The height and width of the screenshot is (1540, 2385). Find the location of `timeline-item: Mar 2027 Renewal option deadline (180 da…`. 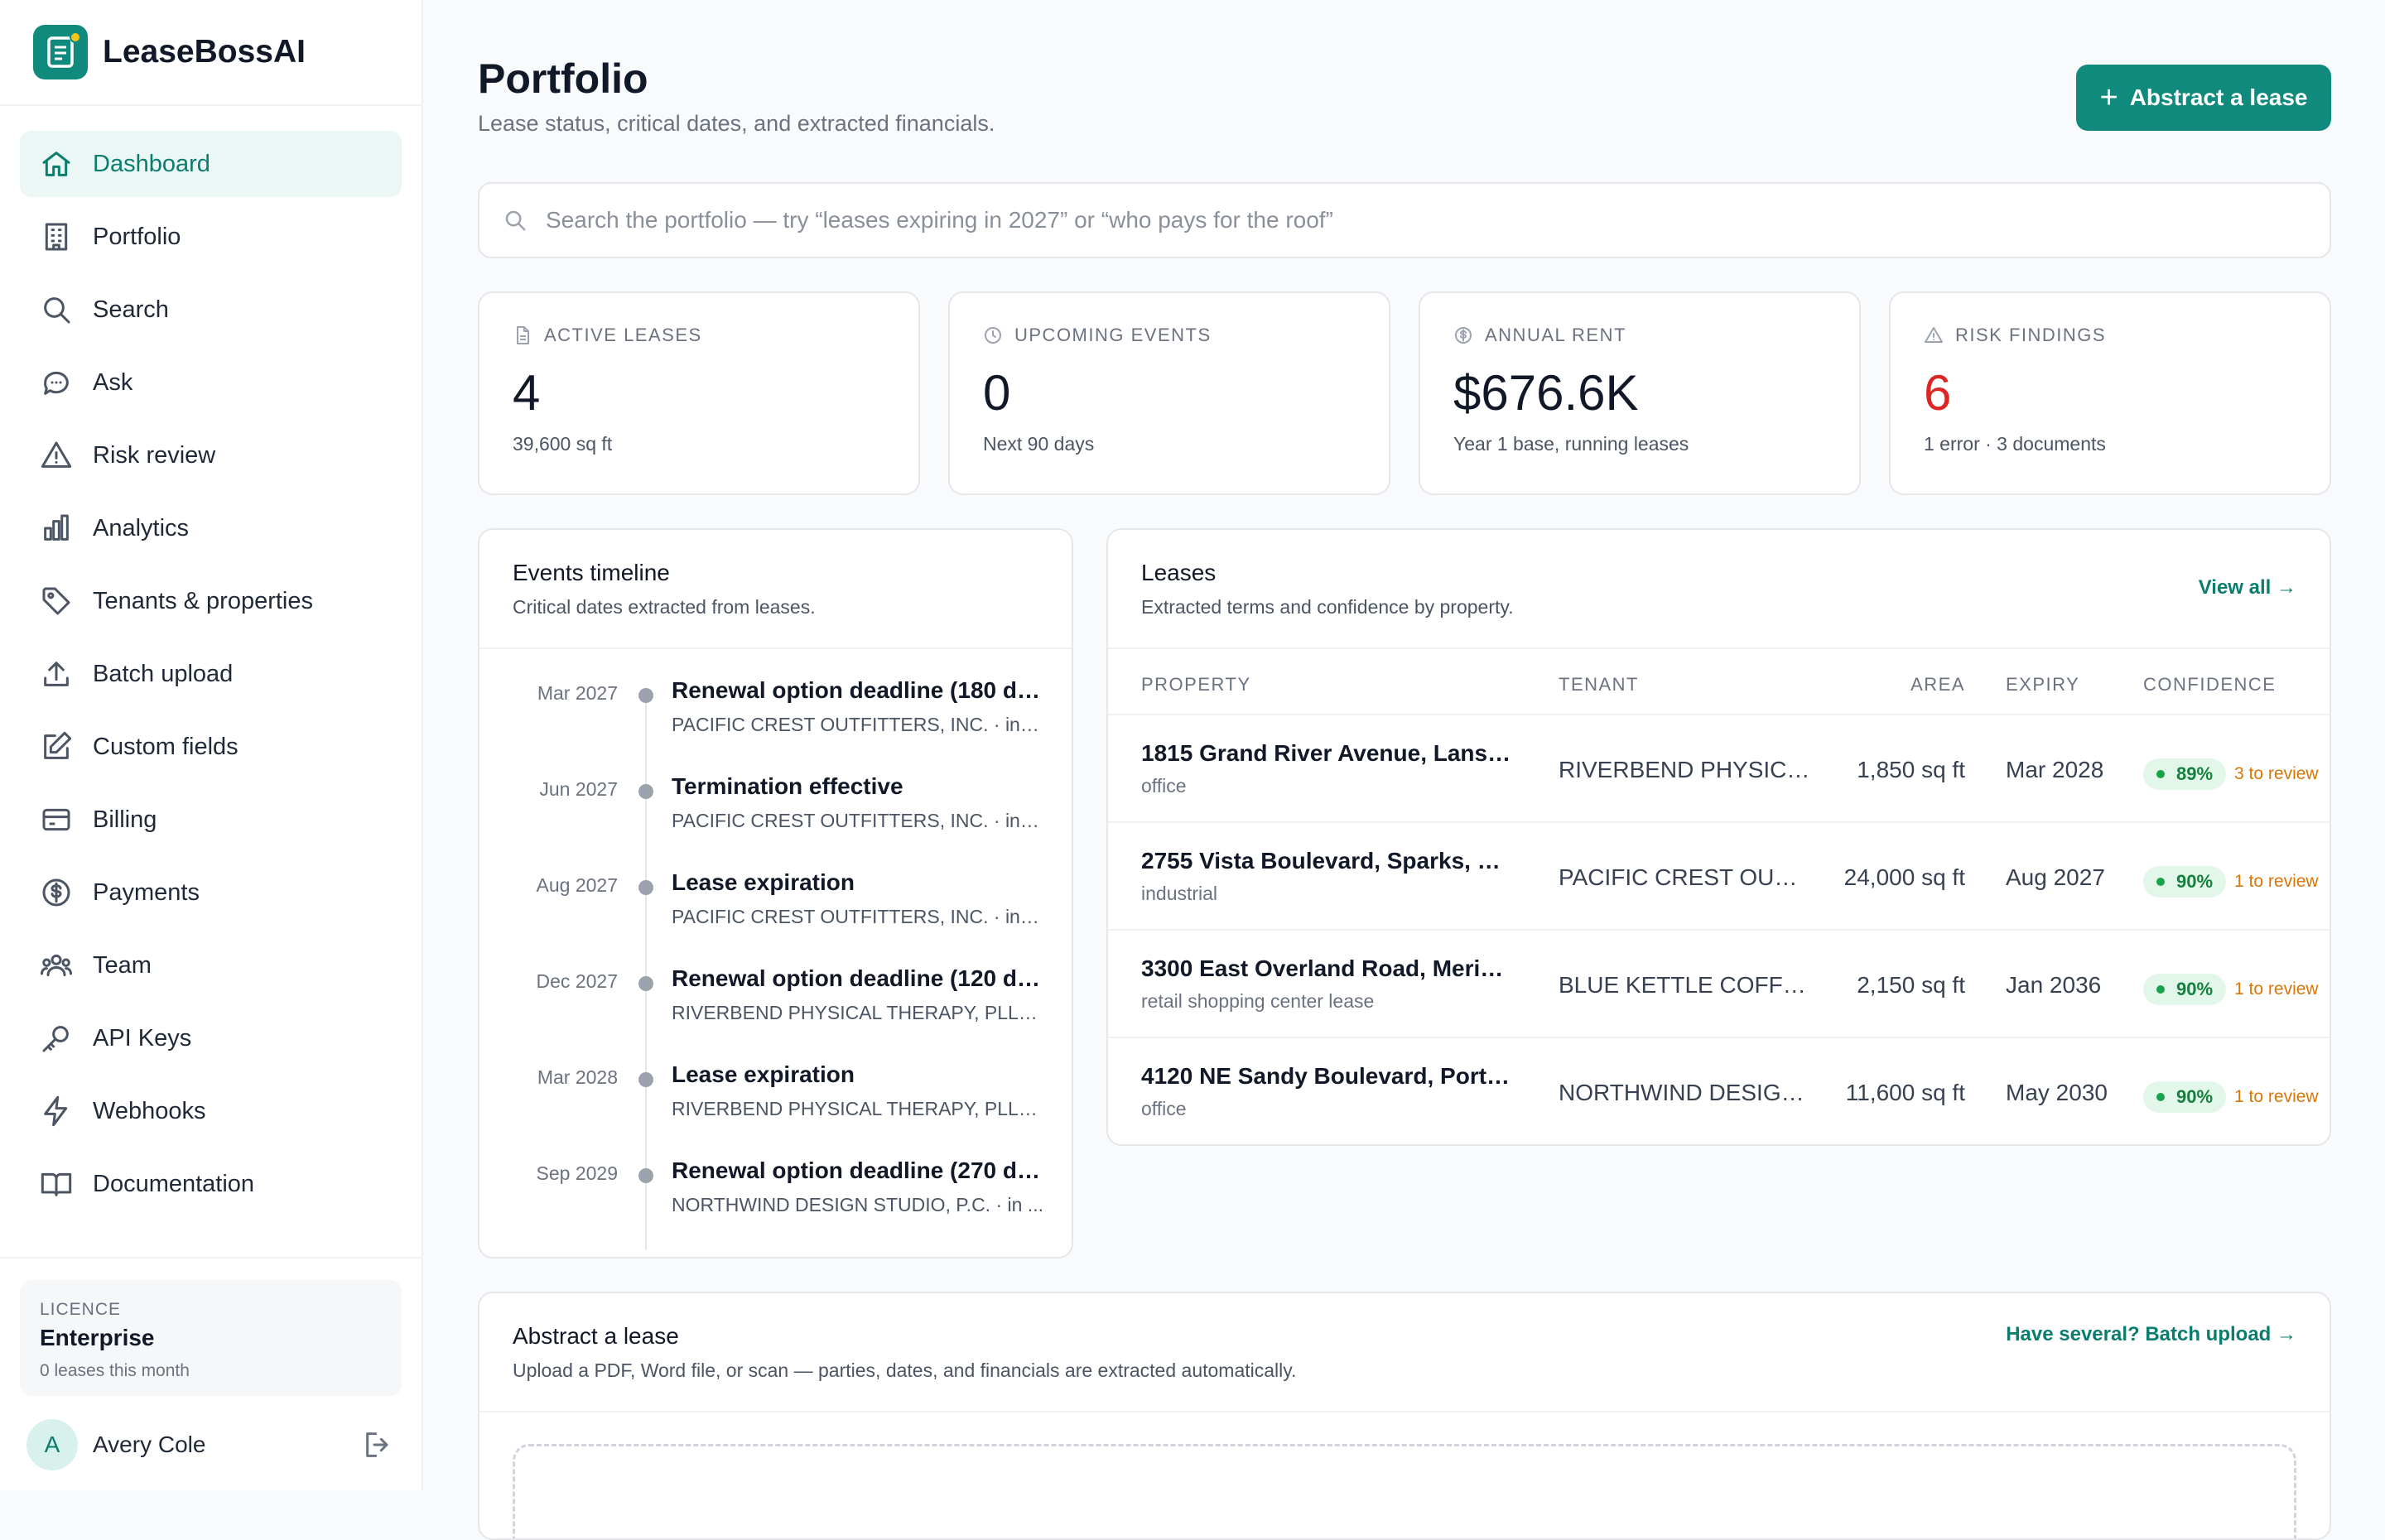

timeline-item: Mar 2027 Renewal option deadline (180 da… is located at coordinates (775, 727).